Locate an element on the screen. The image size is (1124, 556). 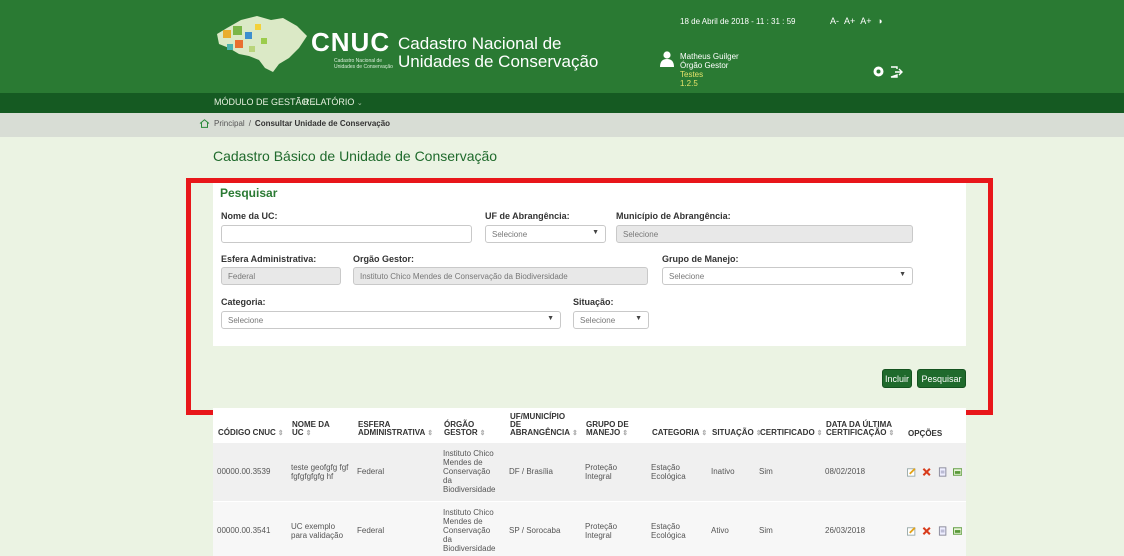
col-categoria-header: CATEGORIA ⇕ is located at coordinates (677, 425).